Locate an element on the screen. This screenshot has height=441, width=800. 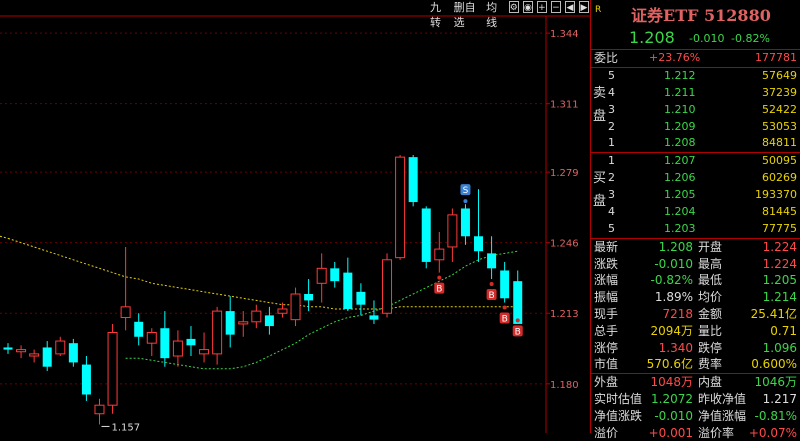
stat-value: 1.2072 is located at coordinates (672, 398).